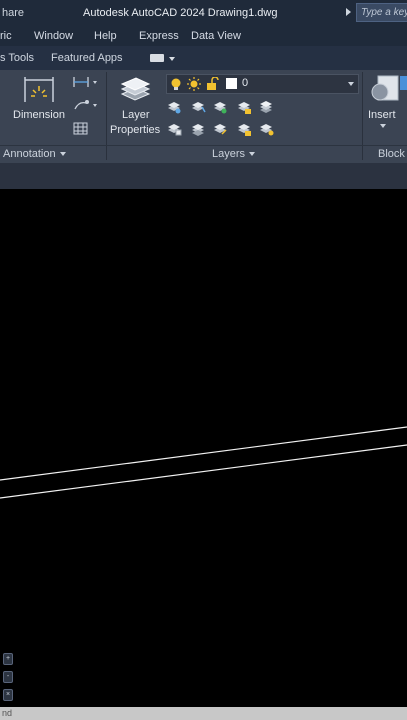  Describe the element at coordinates (383, 126) in the screenshot. I see `insert-dropdown-caret-icon` at that location.